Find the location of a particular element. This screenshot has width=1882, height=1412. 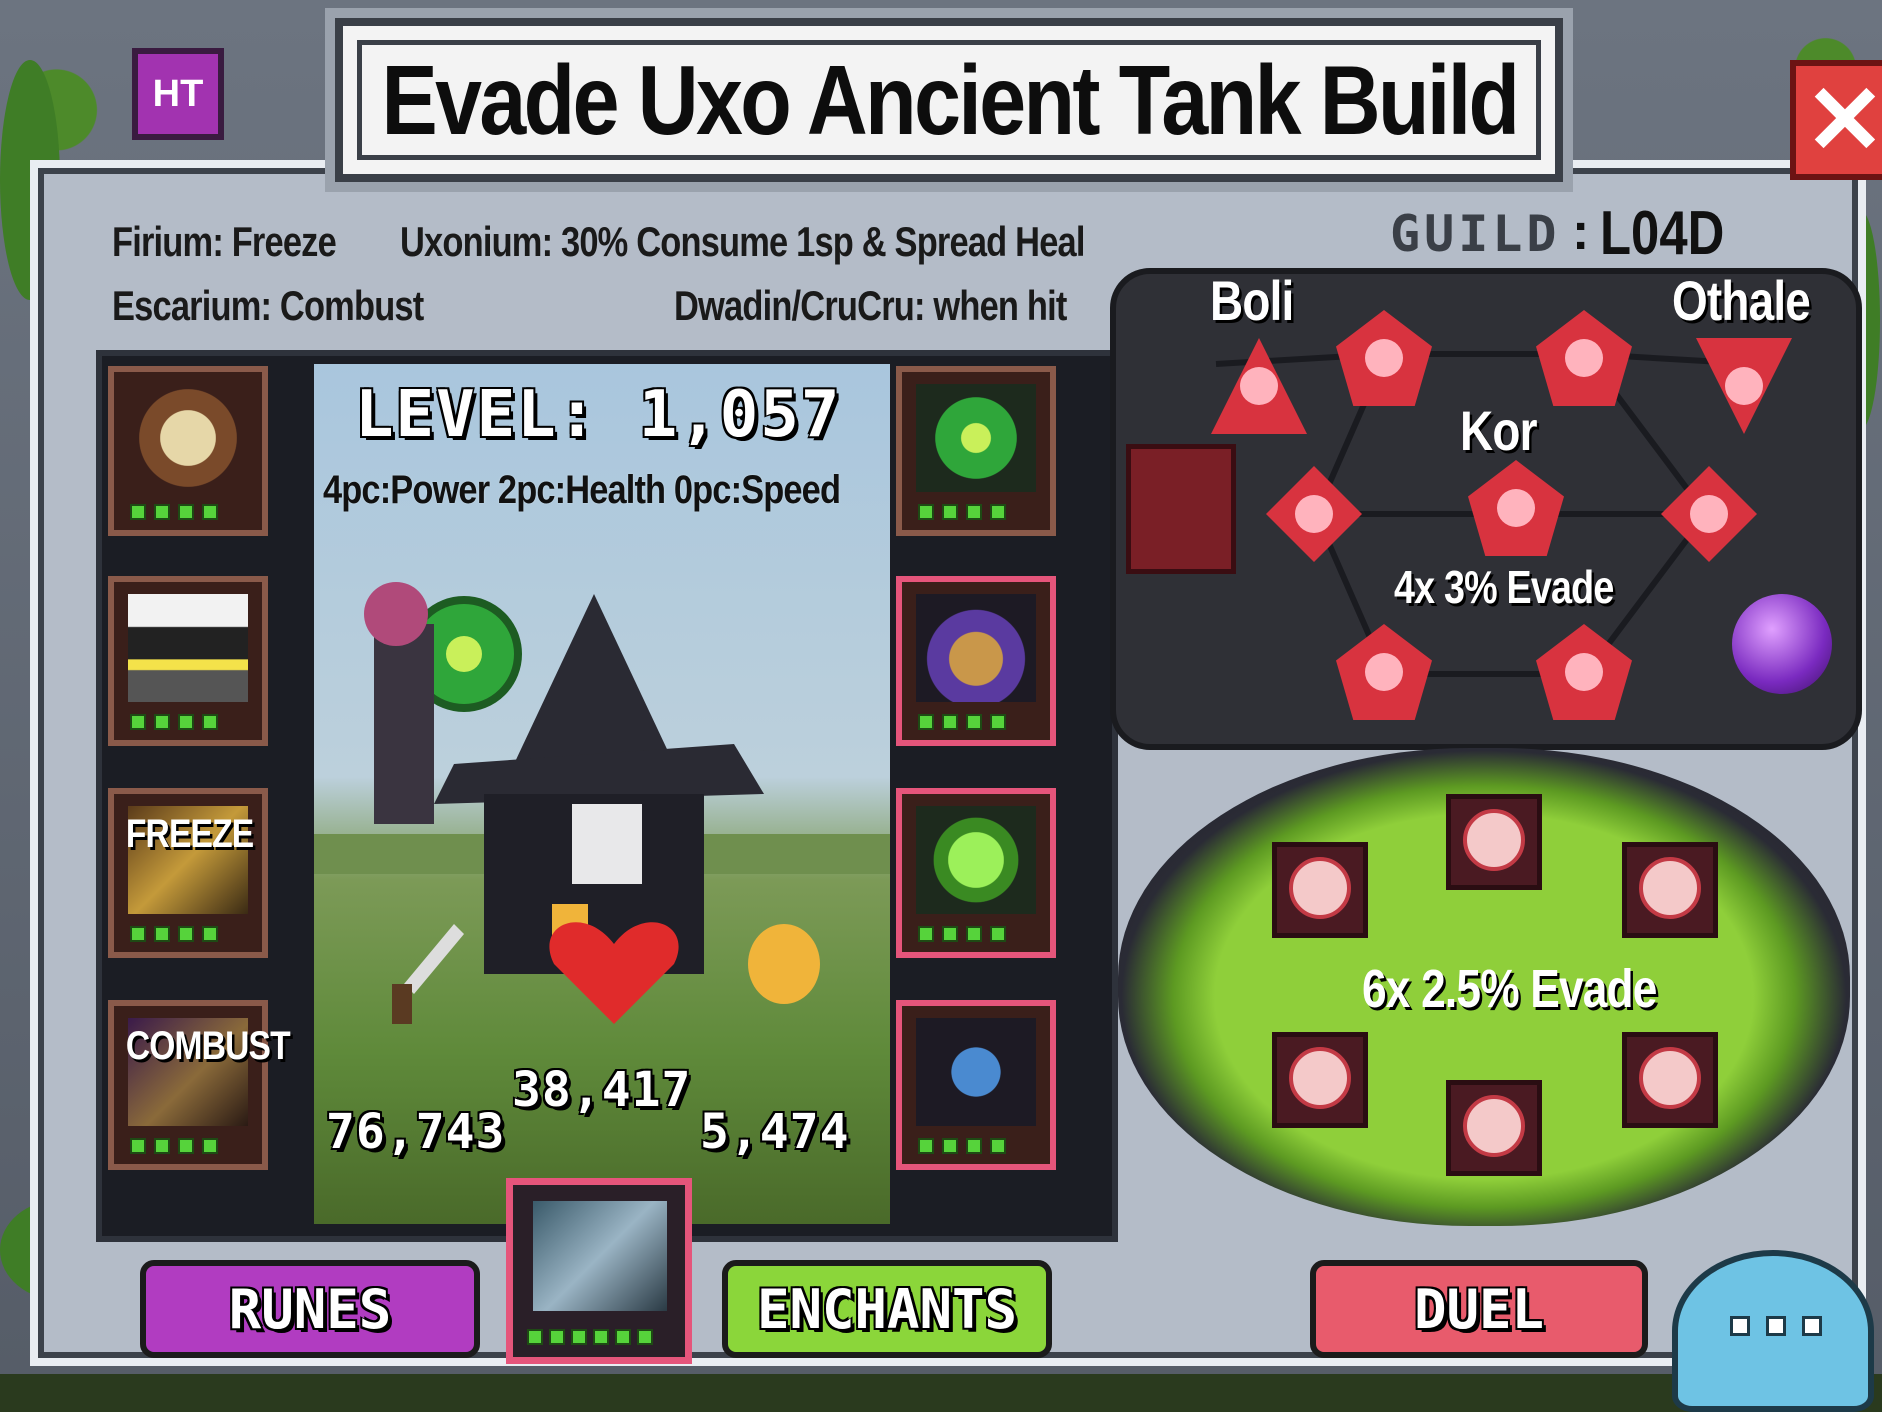

close-icon: ✕ is located at coordinates (1843, 120).